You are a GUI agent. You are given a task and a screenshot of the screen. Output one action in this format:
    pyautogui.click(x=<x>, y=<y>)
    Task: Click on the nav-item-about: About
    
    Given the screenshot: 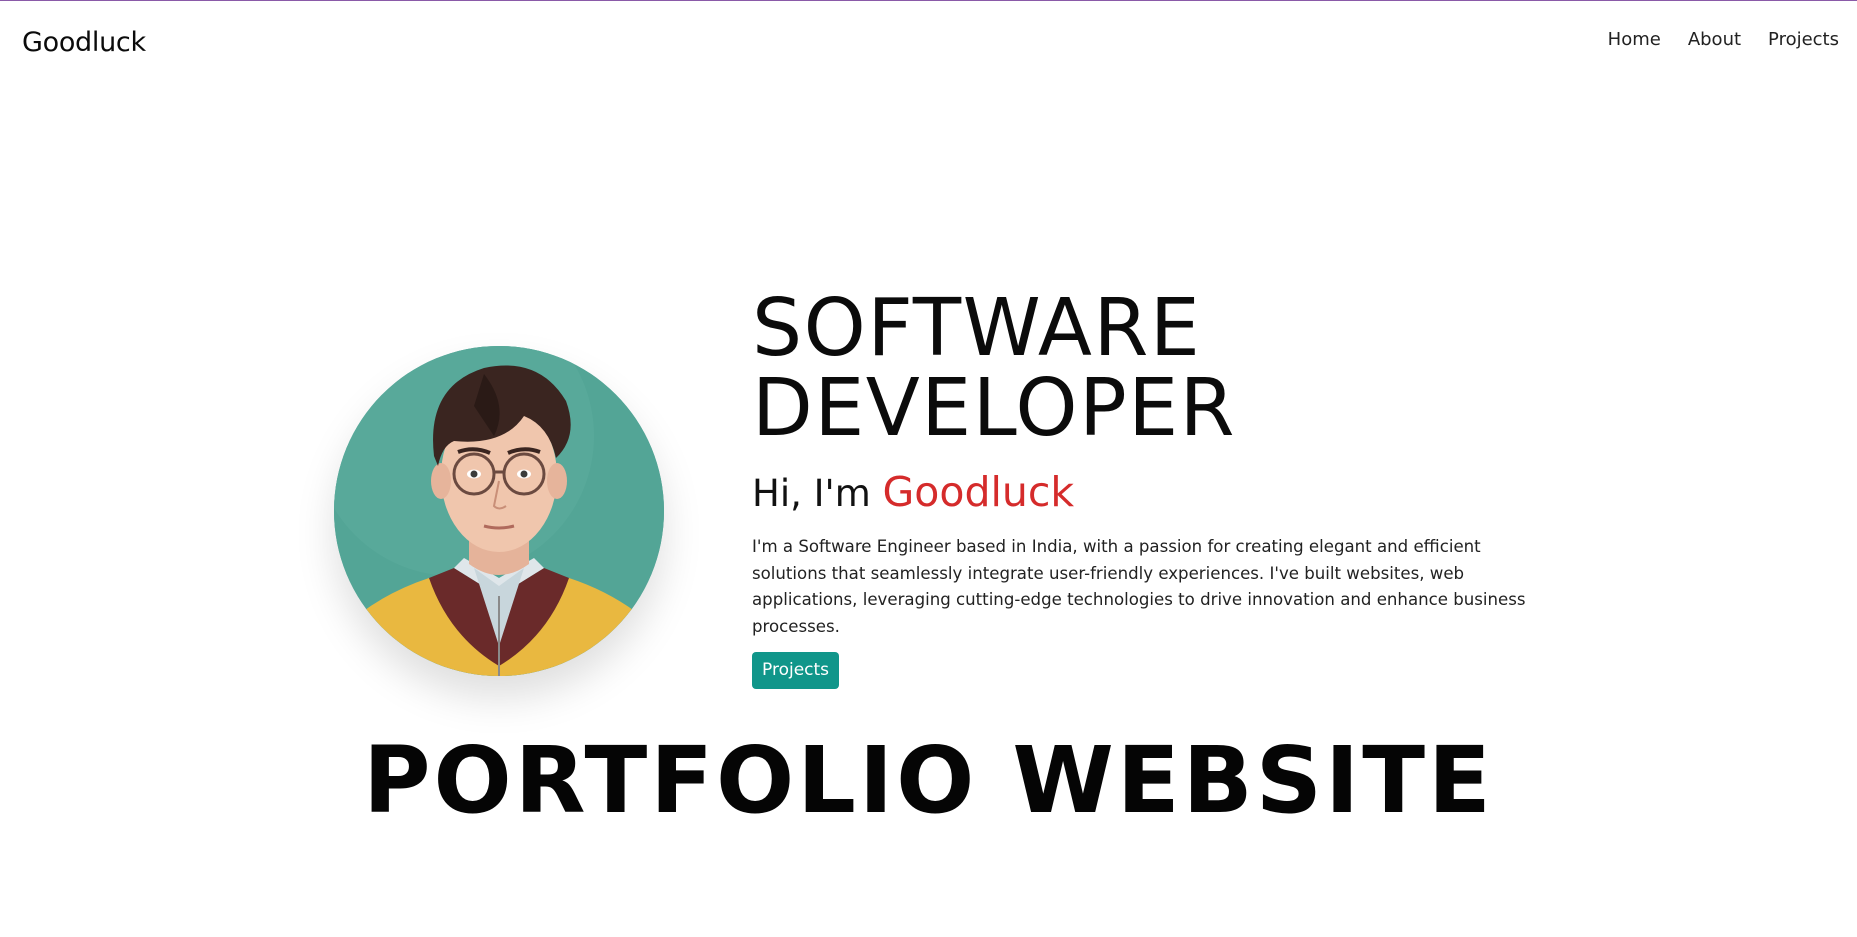 What is the action you would take?
    pyautogui.click(x=1714, y=39)
    